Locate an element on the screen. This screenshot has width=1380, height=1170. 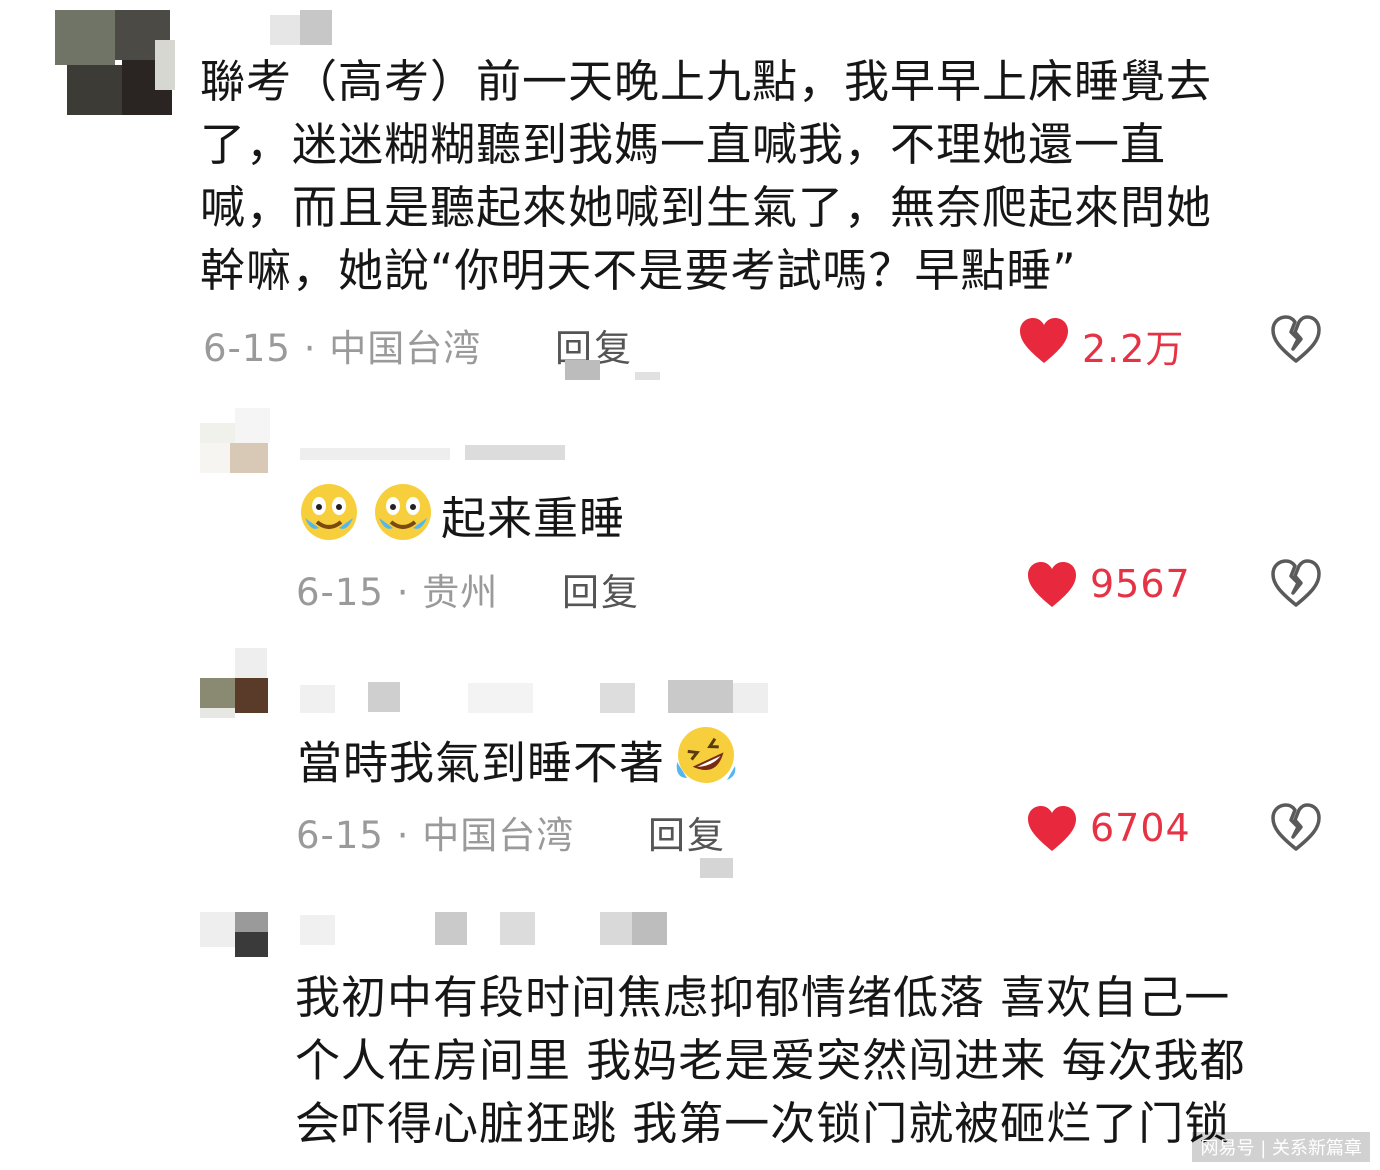
comment-line: 起来重睡 is located at coordinates (533, 518).